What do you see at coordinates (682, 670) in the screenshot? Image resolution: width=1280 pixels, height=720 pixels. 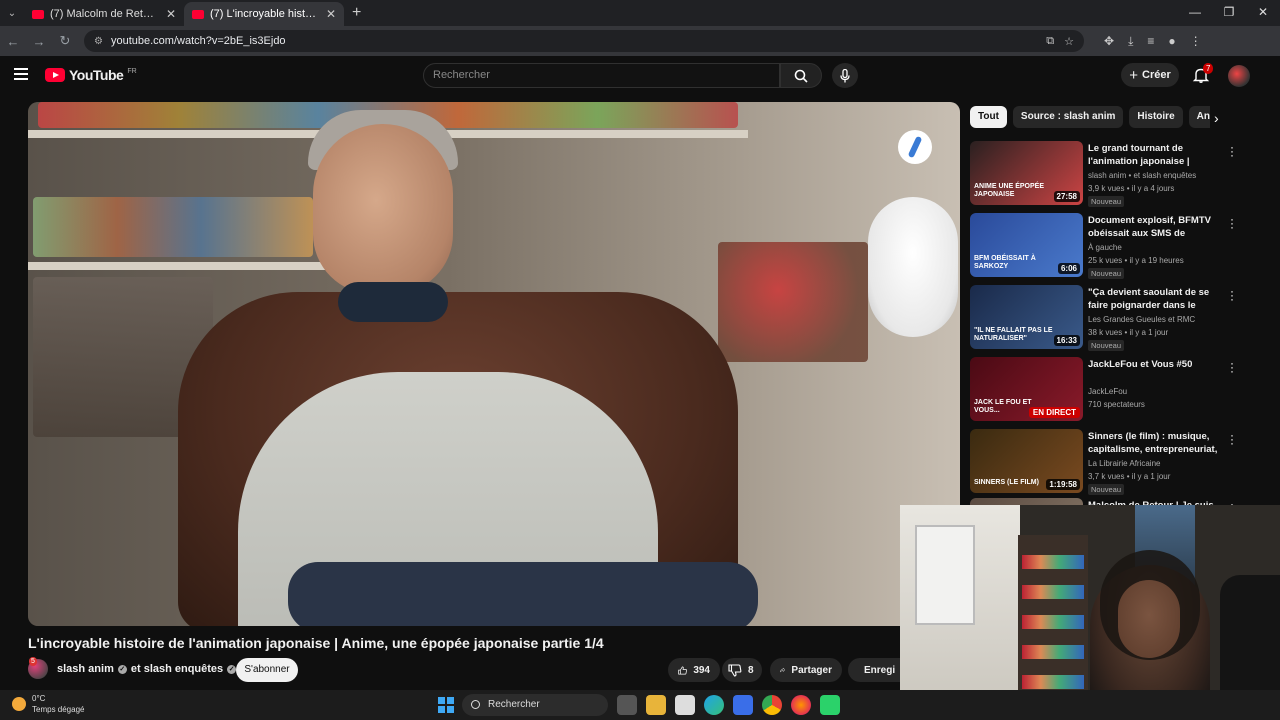 I see `thumbs-up-icon` at bounding box center [682, 670].